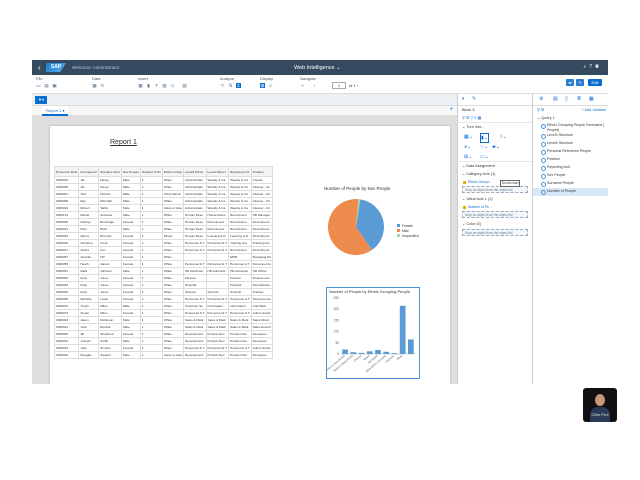  Describe the element at coordinates (484, 147) in the screenshot. I see `scatter-type-icon: ⁘⌄` at that location.